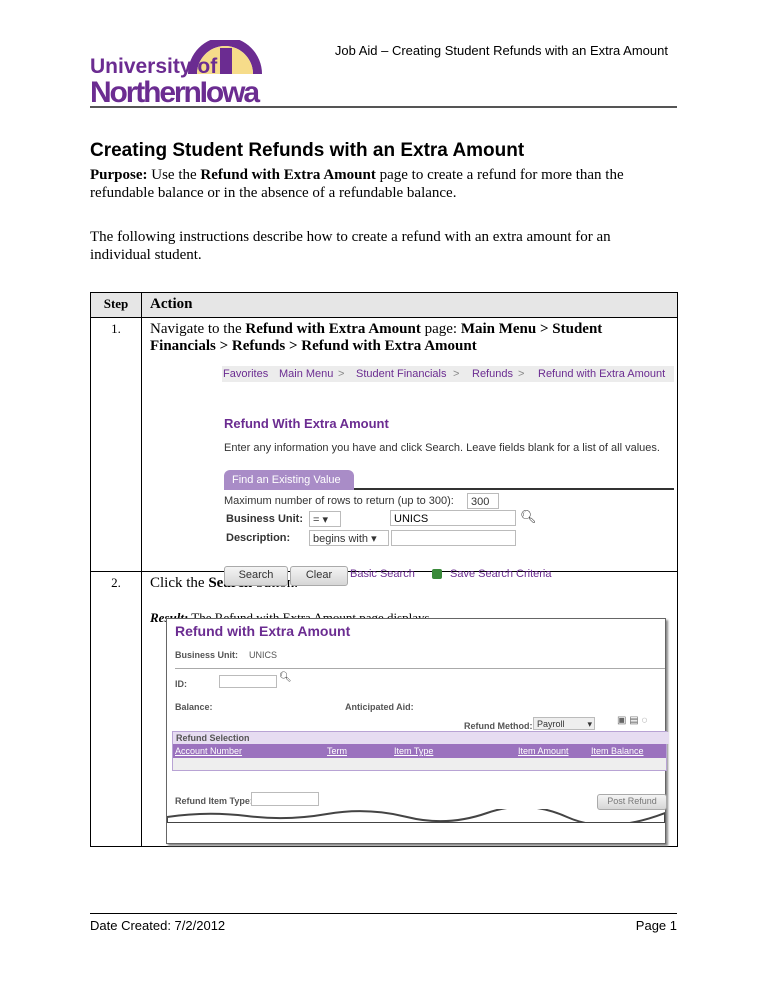 This screenshot has height=994, width=768. Describe the element at coordinates (401, 374) in the screenshot. I see `nav-student-financials: Student Financials` at that location.